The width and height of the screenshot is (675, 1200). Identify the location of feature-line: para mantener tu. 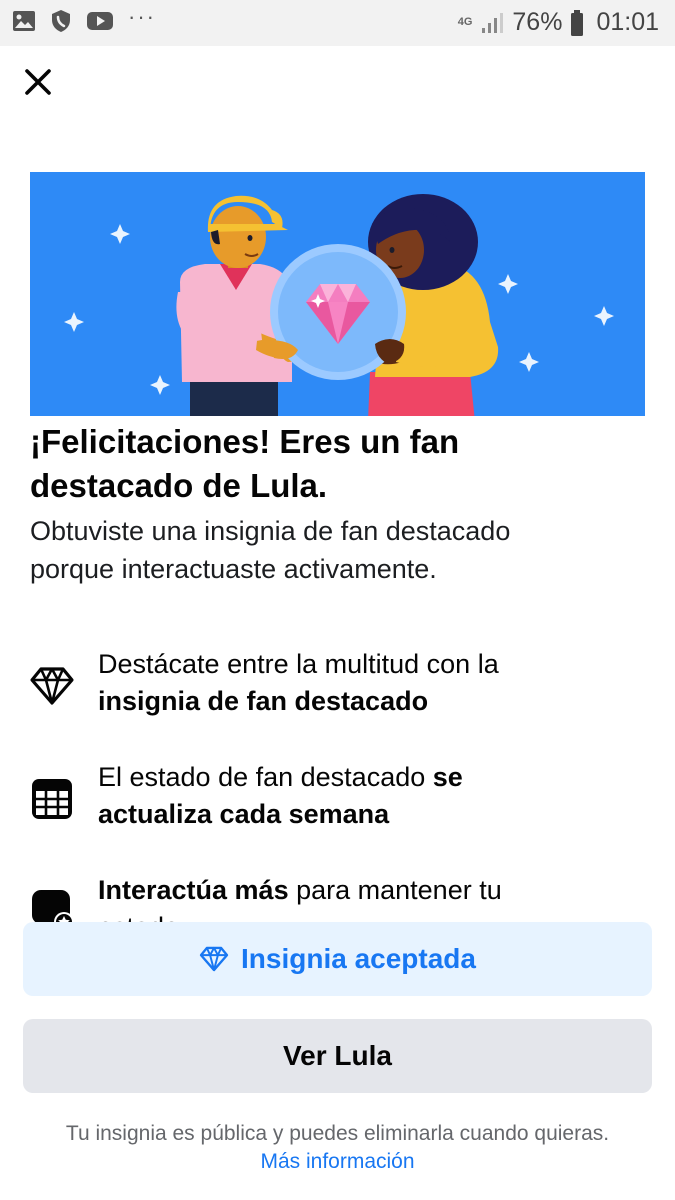
(395, 890).